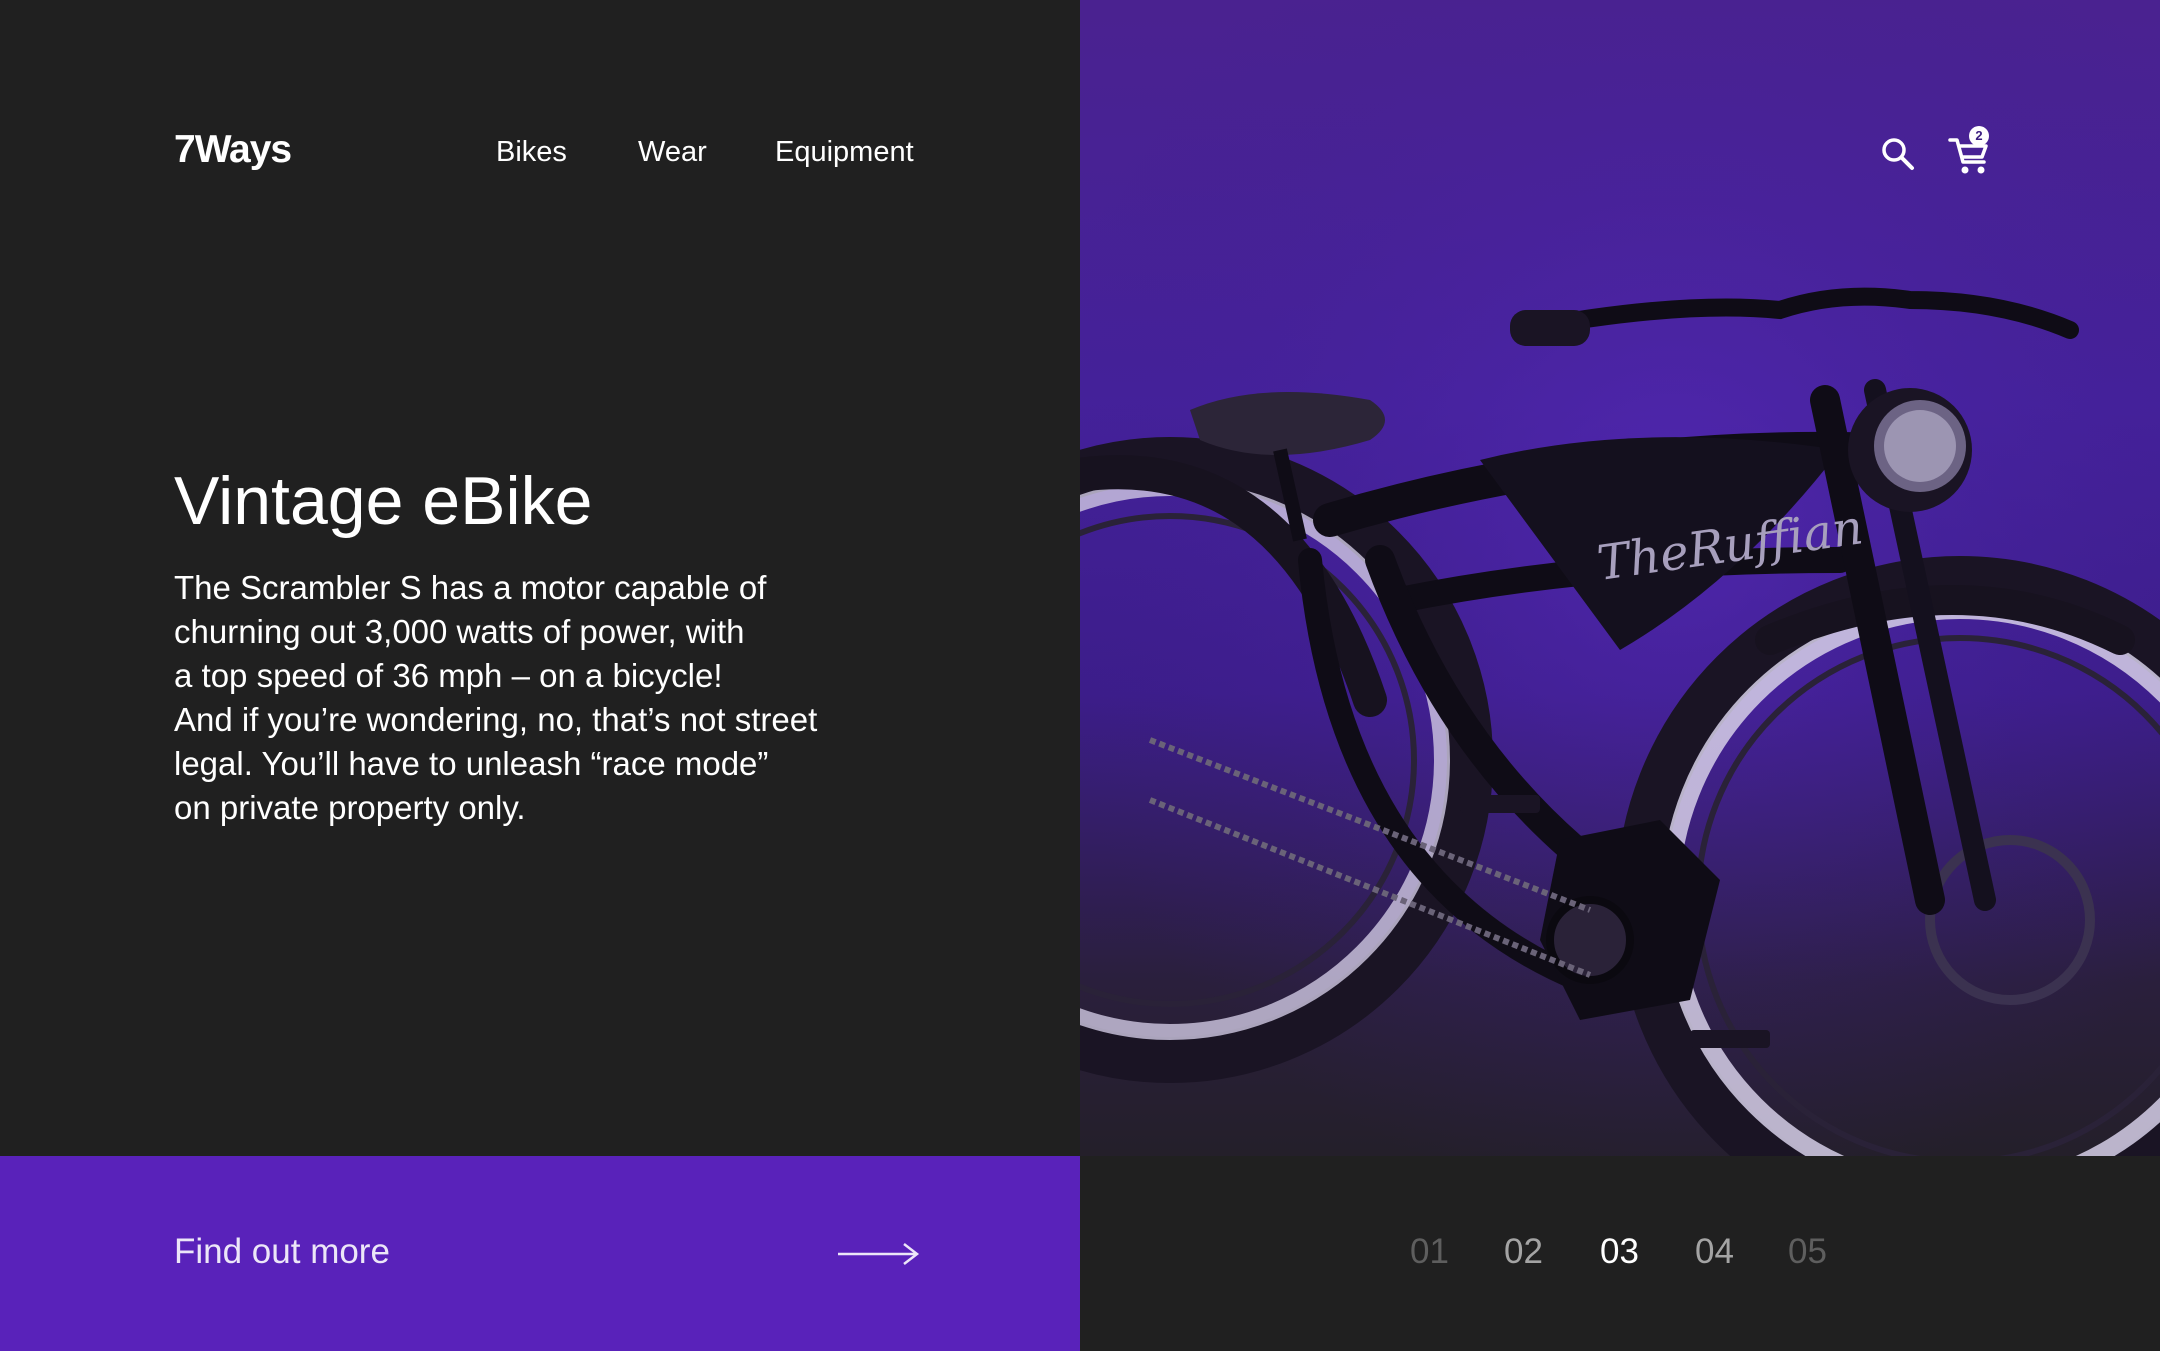 The width and height of the screenshot is (2160, 1351). What do you see at coordinates (1898, 154) in the screenshot?
I see `search-icon` at bounding box center [1898, 154].